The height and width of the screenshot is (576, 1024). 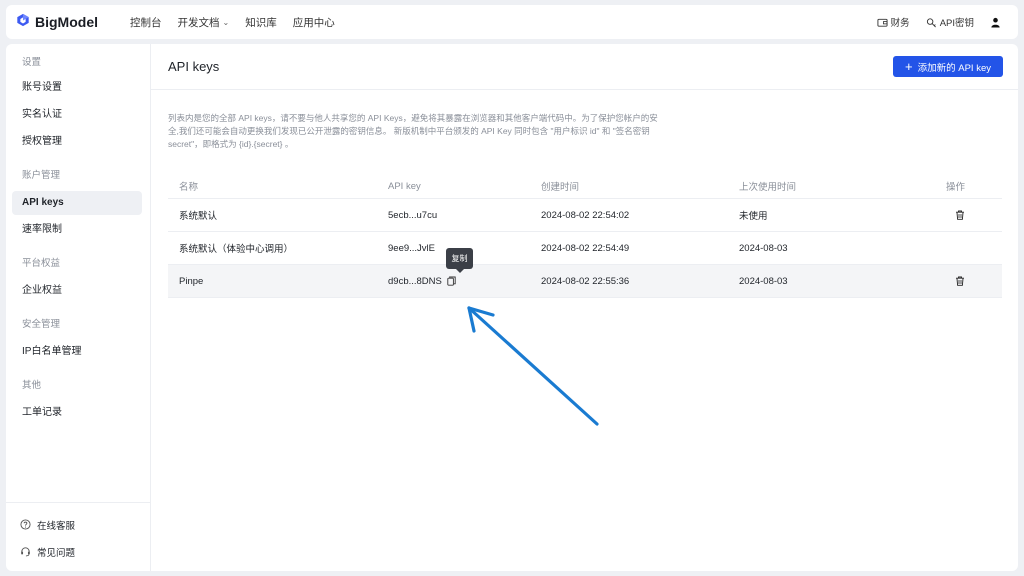 What do you see at coordinates (954, 68) in the screenshot?
I see `add-api-key-label: 添加新的 API key` at bounding box center [954, 68].